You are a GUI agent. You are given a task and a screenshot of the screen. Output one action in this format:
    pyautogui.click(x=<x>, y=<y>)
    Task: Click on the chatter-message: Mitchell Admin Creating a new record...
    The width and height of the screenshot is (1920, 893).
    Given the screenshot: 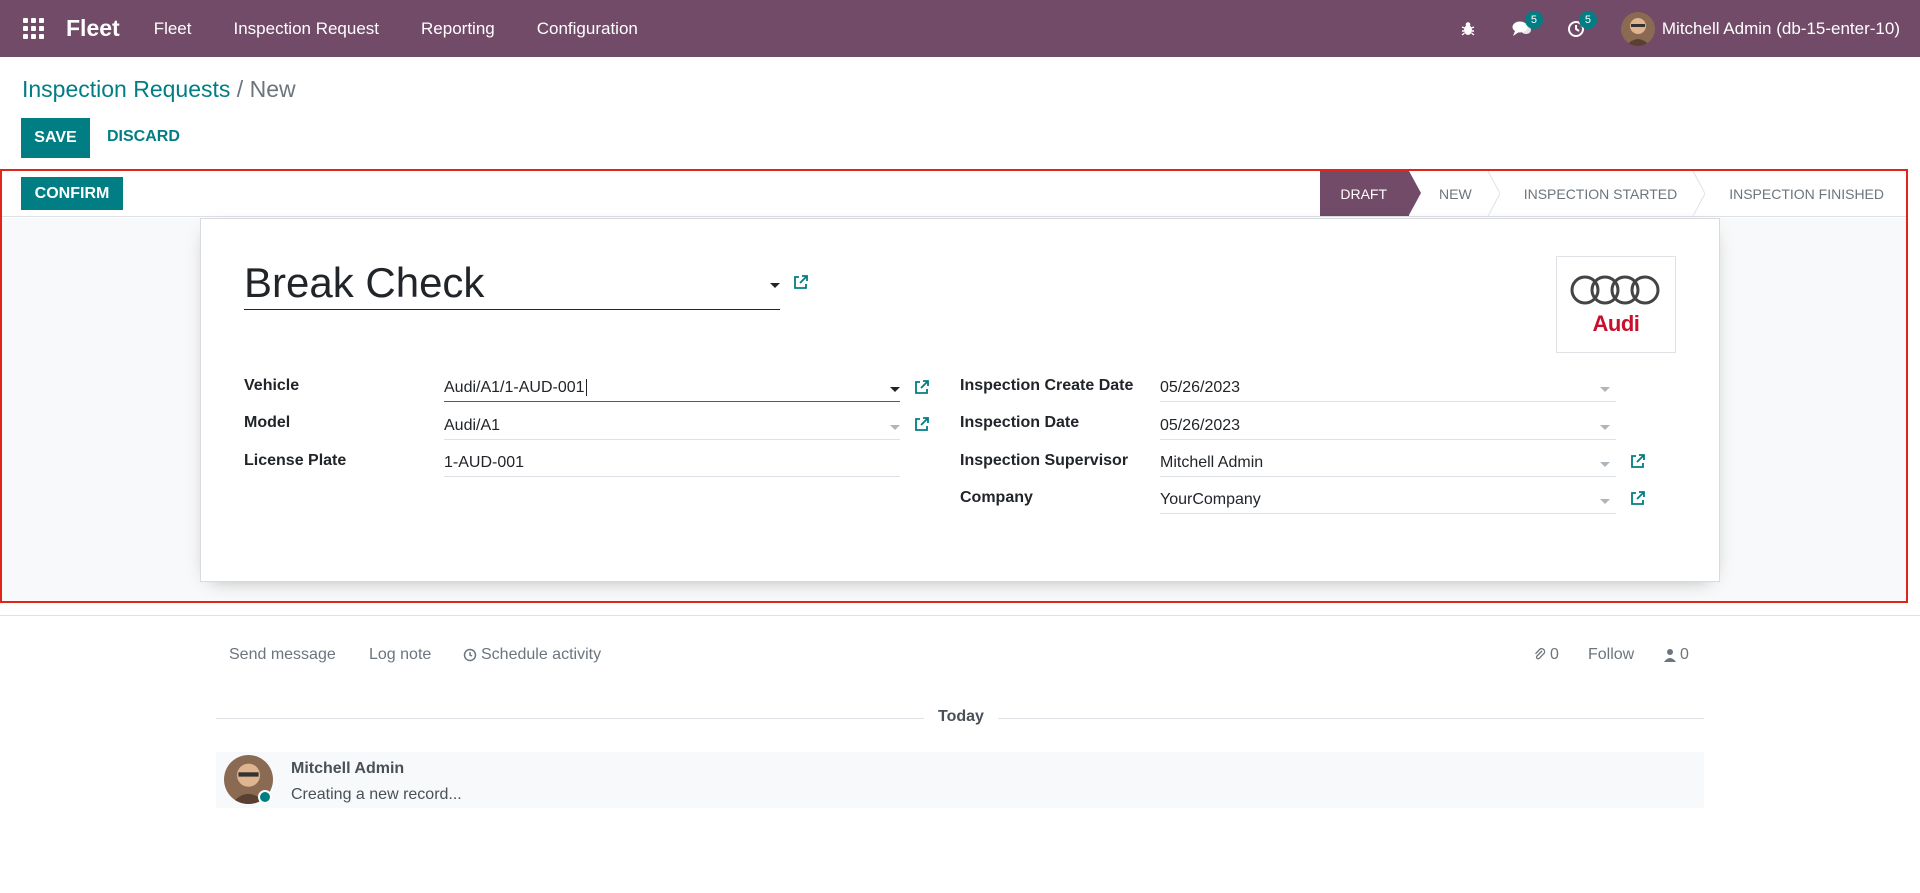 What is the action you would take?
    pyautogui.click(x=960, y=780)
    